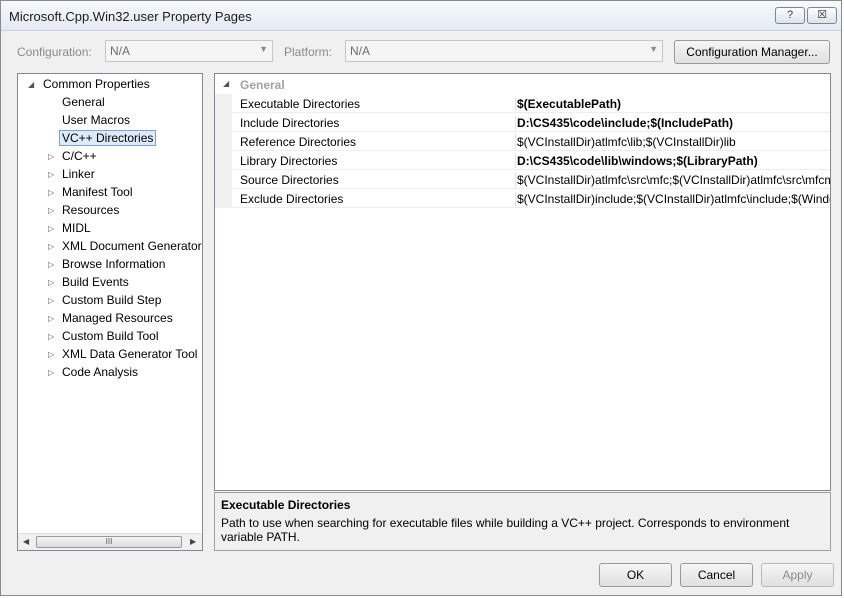 This screenshot has width=844, height=598. Describe the element at coordinates (226, 83) in the screenshot. I see `collapse-arrow-icon: ◢` at that location.